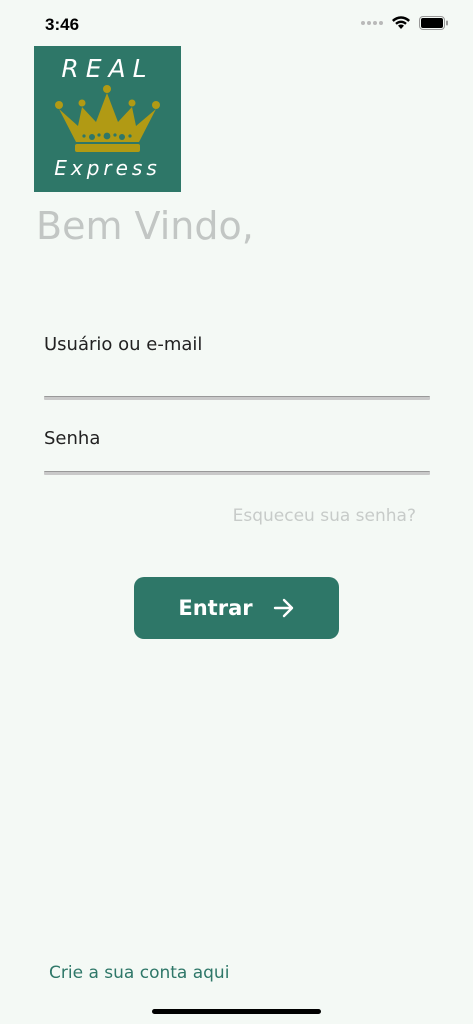  What do you see at coordinates (62, 24) in the screenshot?
I see `status-time: 3:46` at bounding box center [62, 24].